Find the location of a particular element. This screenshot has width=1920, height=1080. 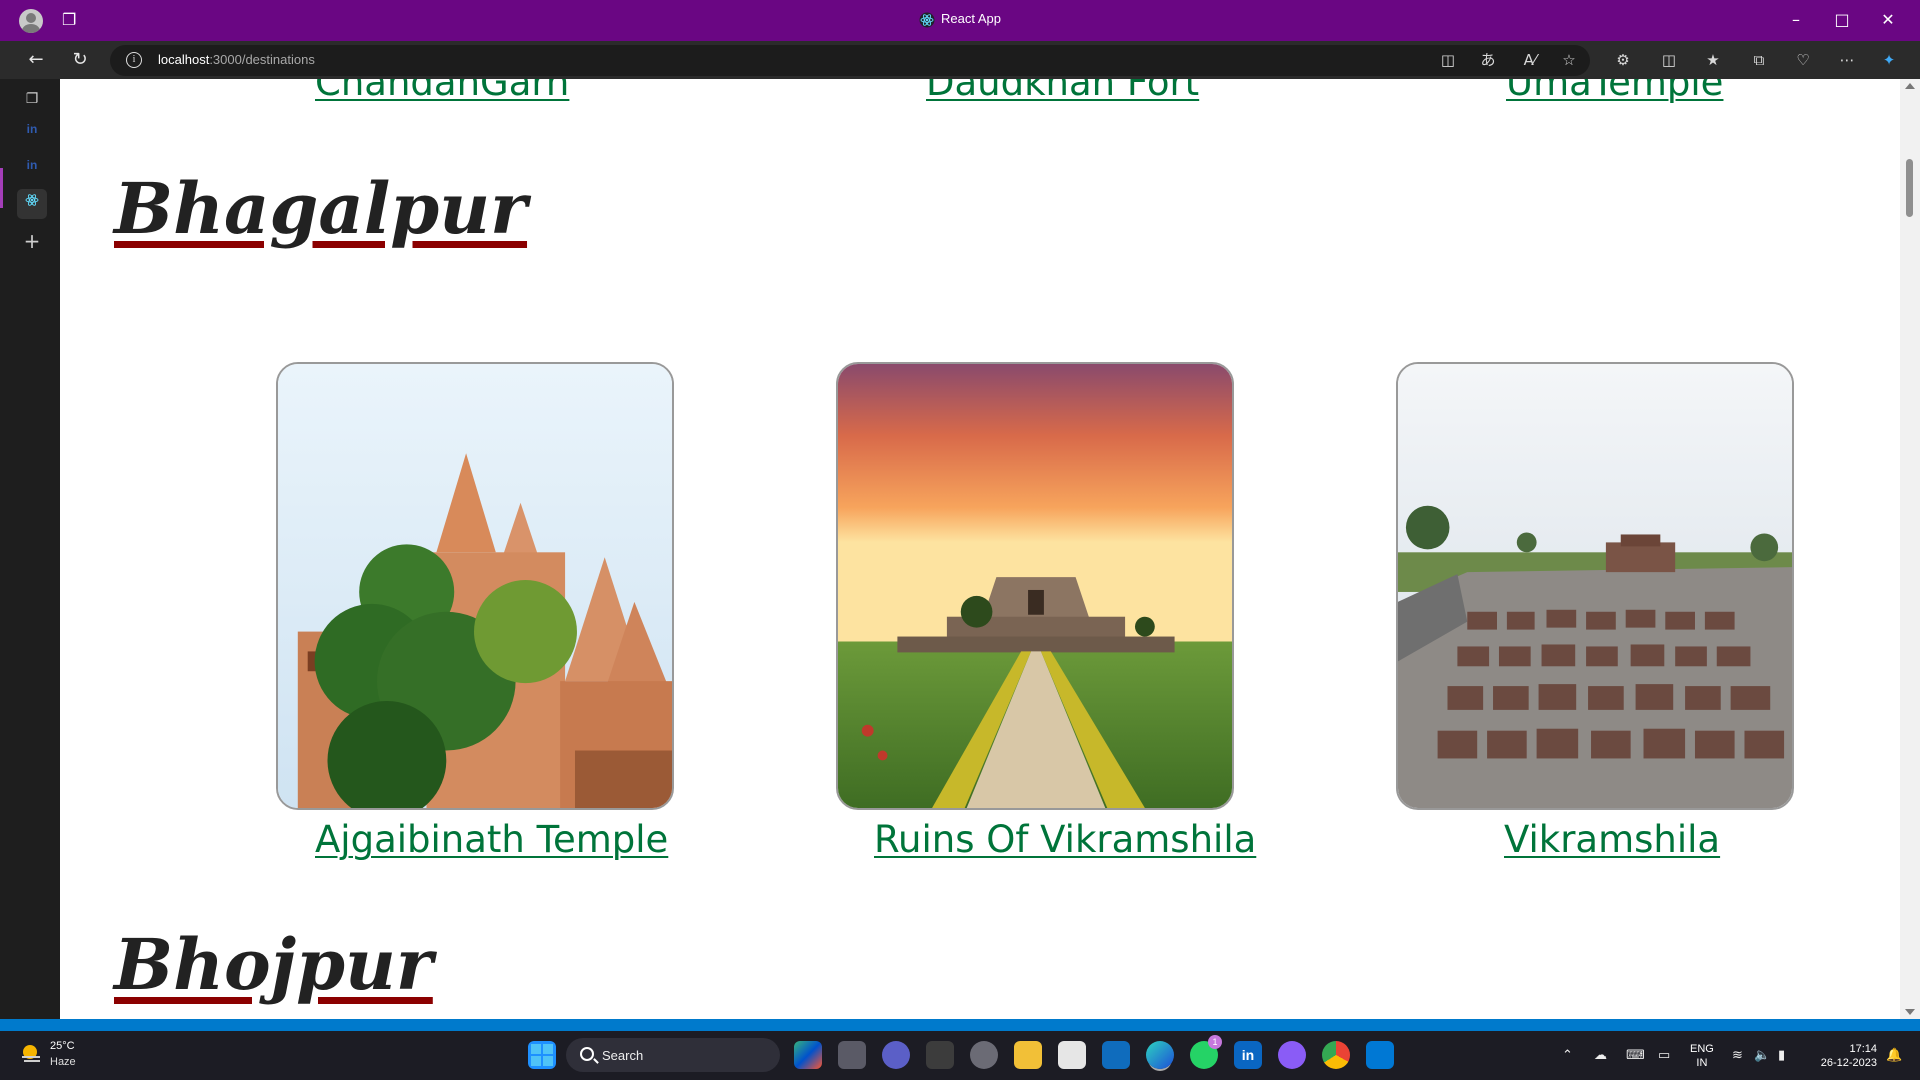

destination-link: UmaTemple is located at coordinates (1614, 91).